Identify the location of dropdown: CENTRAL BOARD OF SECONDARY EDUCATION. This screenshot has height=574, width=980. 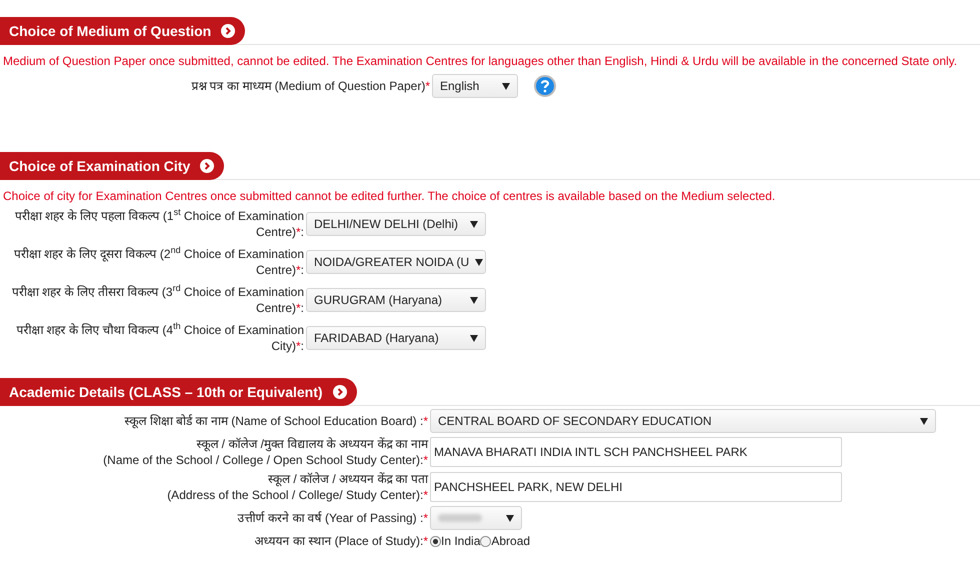
(683, 421).